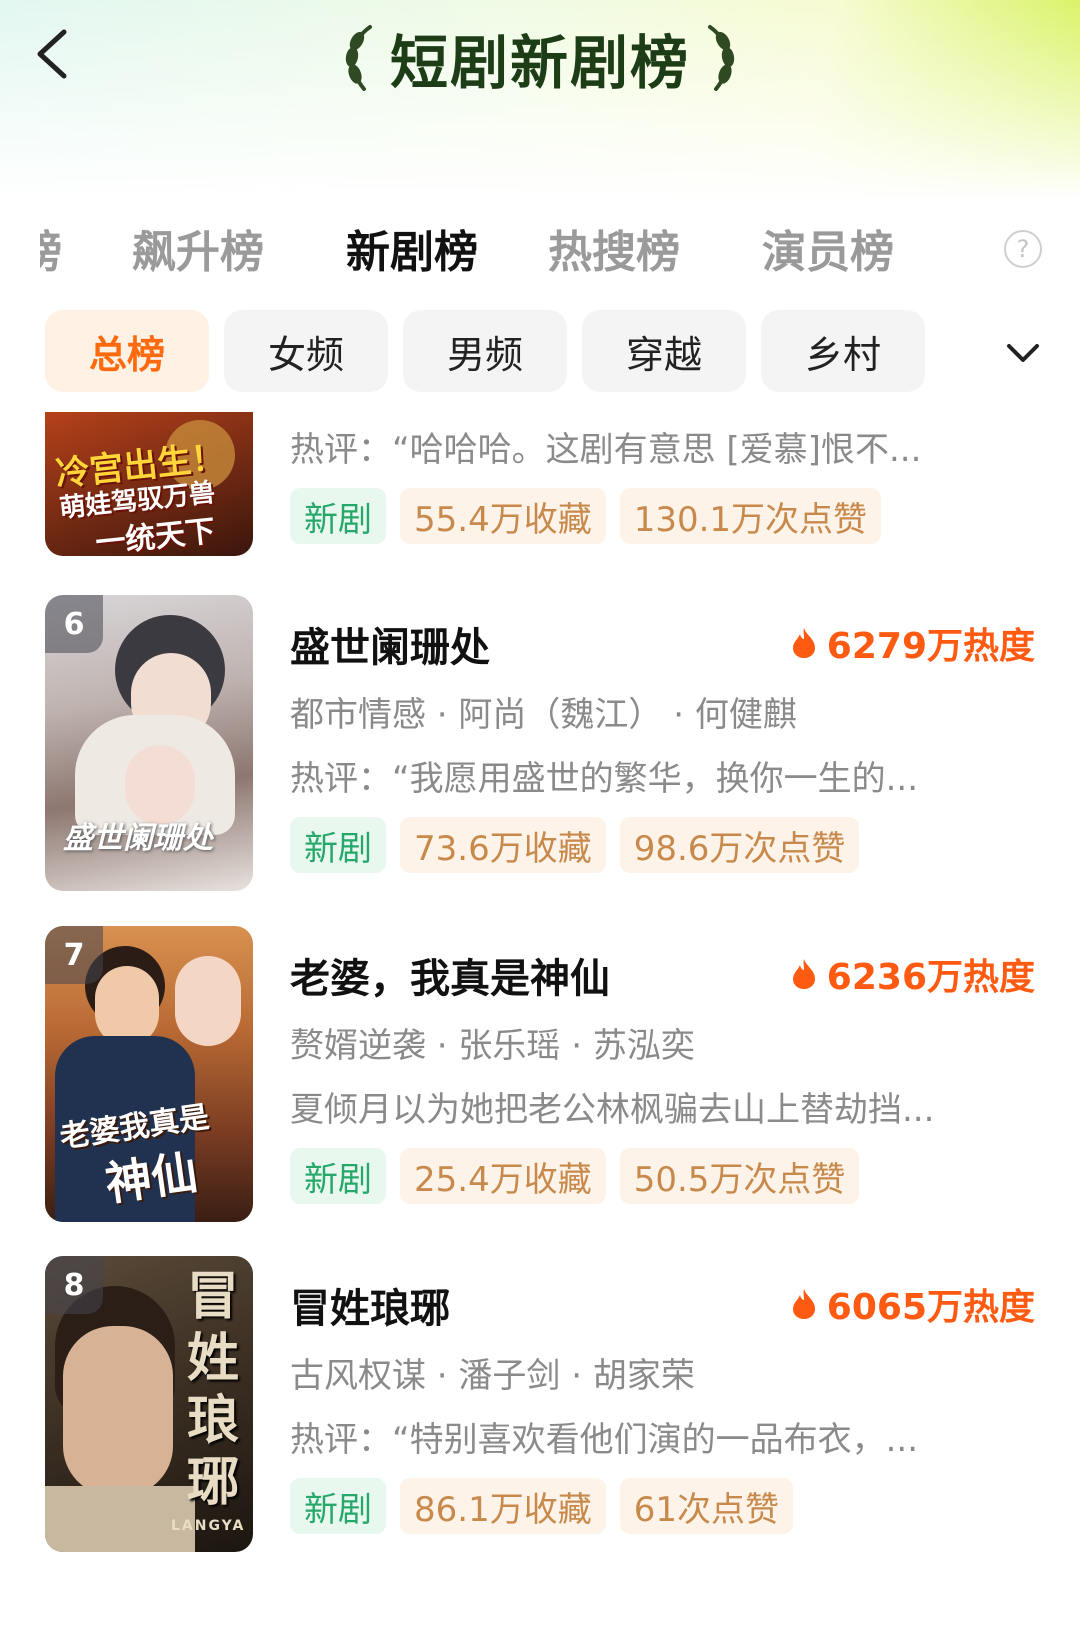 The height and width of the screenshot is (1627, 1080). I want to click on rank-badge: 6, so click(74, 624).